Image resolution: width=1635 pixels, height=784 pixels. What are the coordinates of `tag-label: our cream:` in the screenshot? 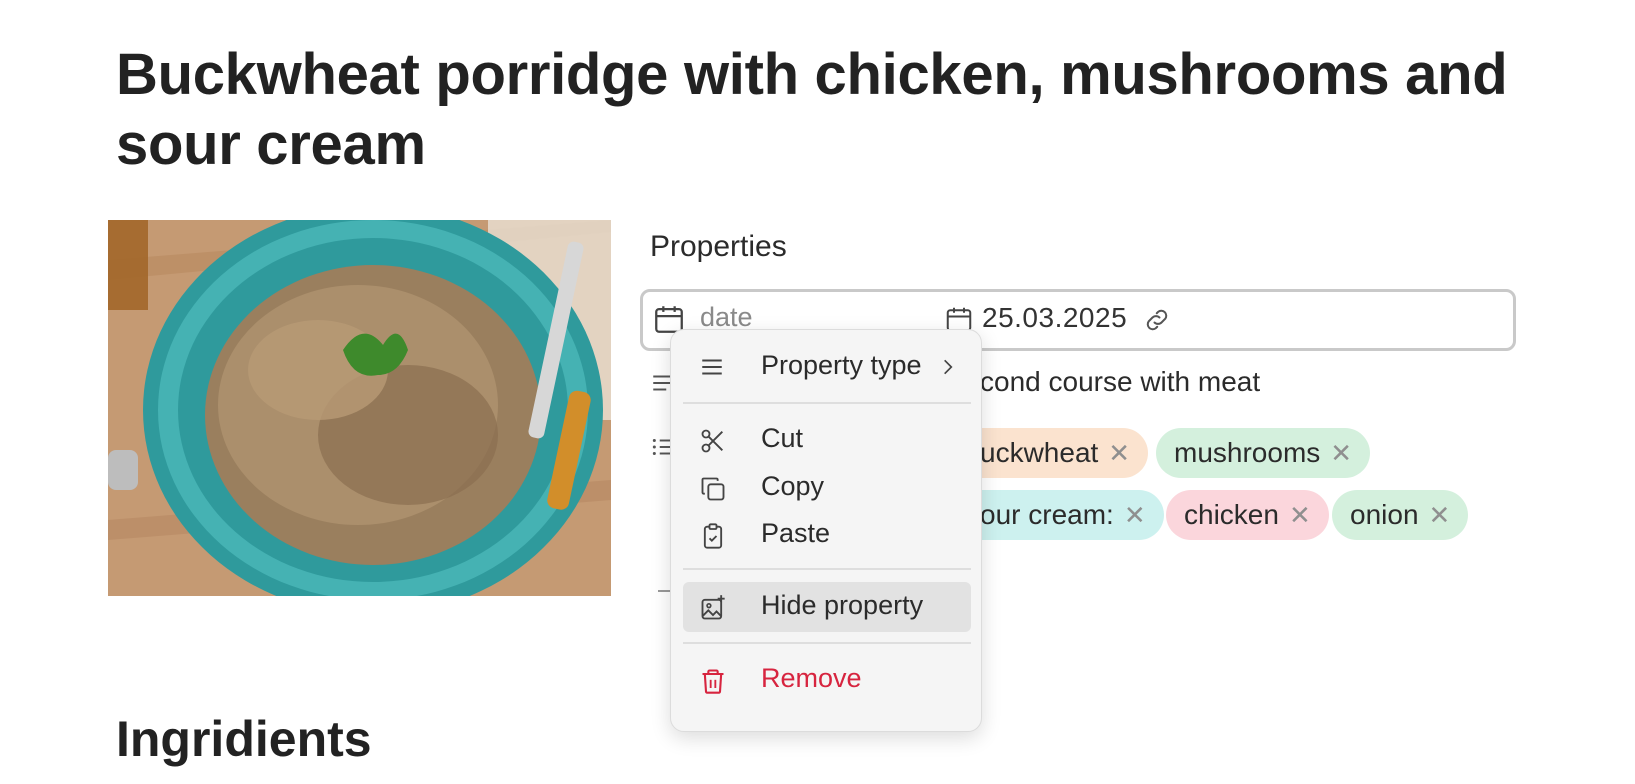 It's located at (1047, 514).